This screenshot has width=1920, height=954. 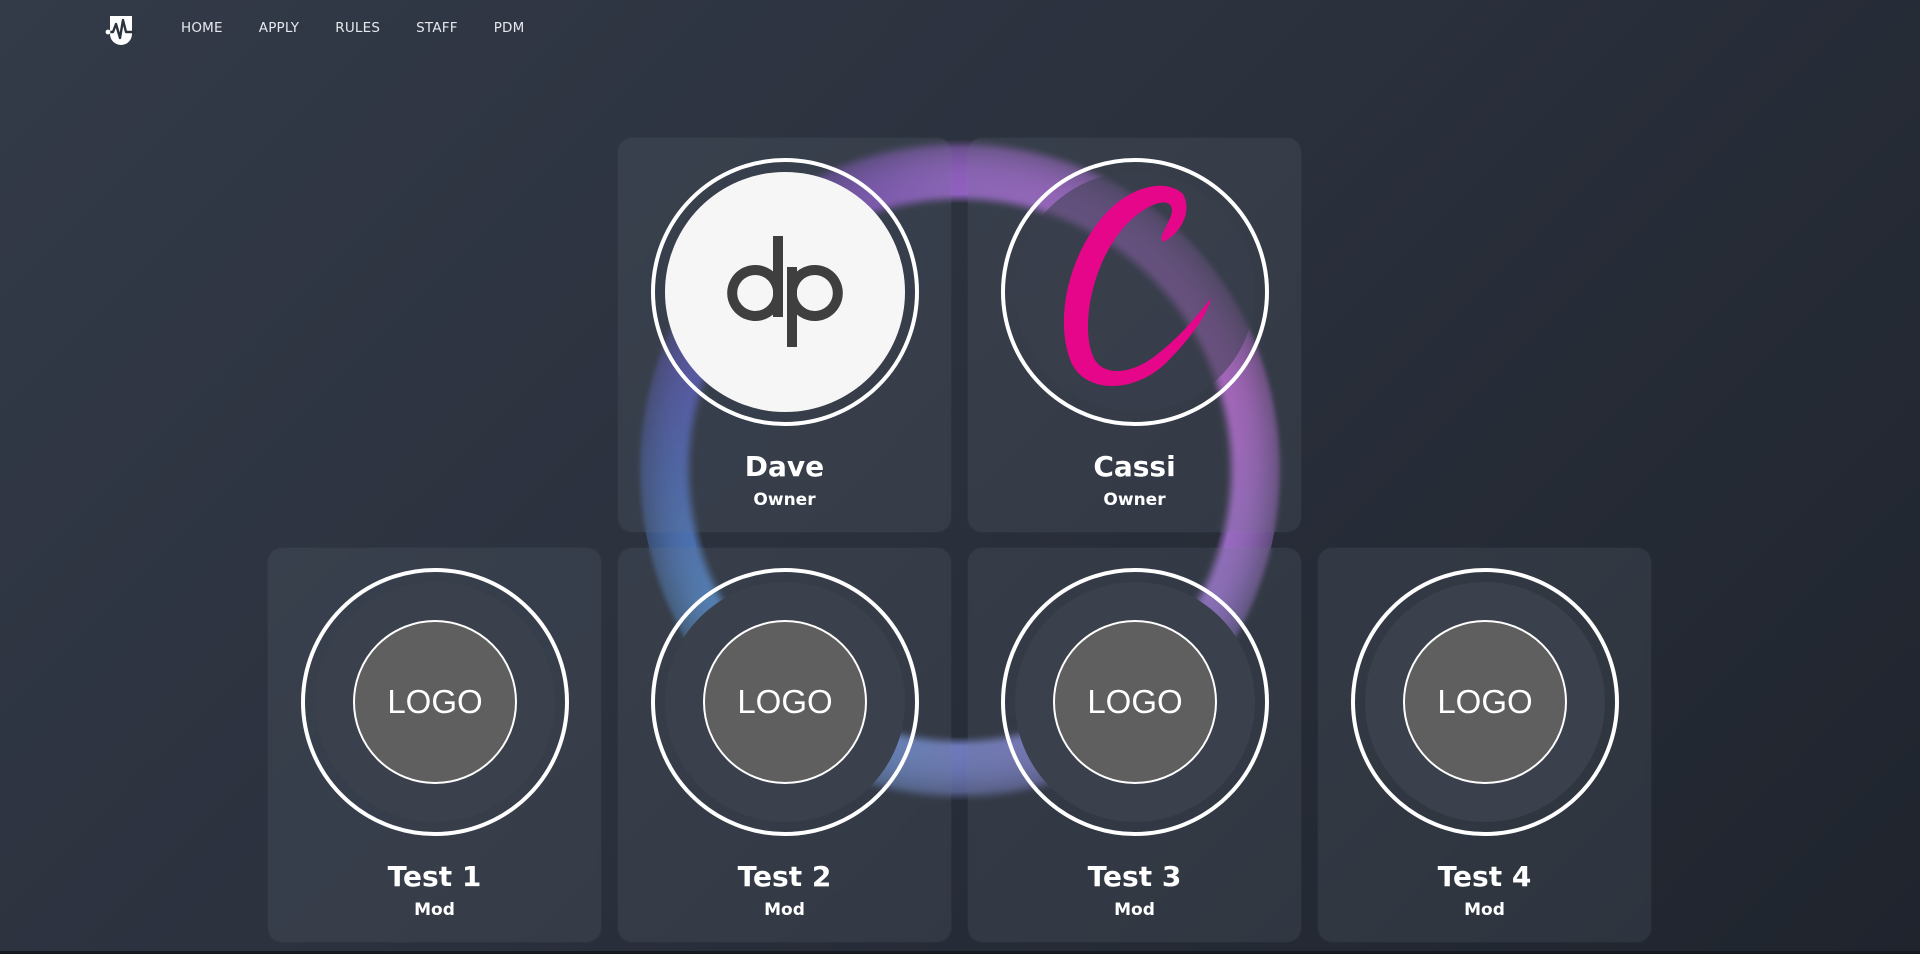 What do you see at coordinates (1134, 876) in the screenshot?
I see `staff-name: Test 3` at bounding box center [1134, 876].